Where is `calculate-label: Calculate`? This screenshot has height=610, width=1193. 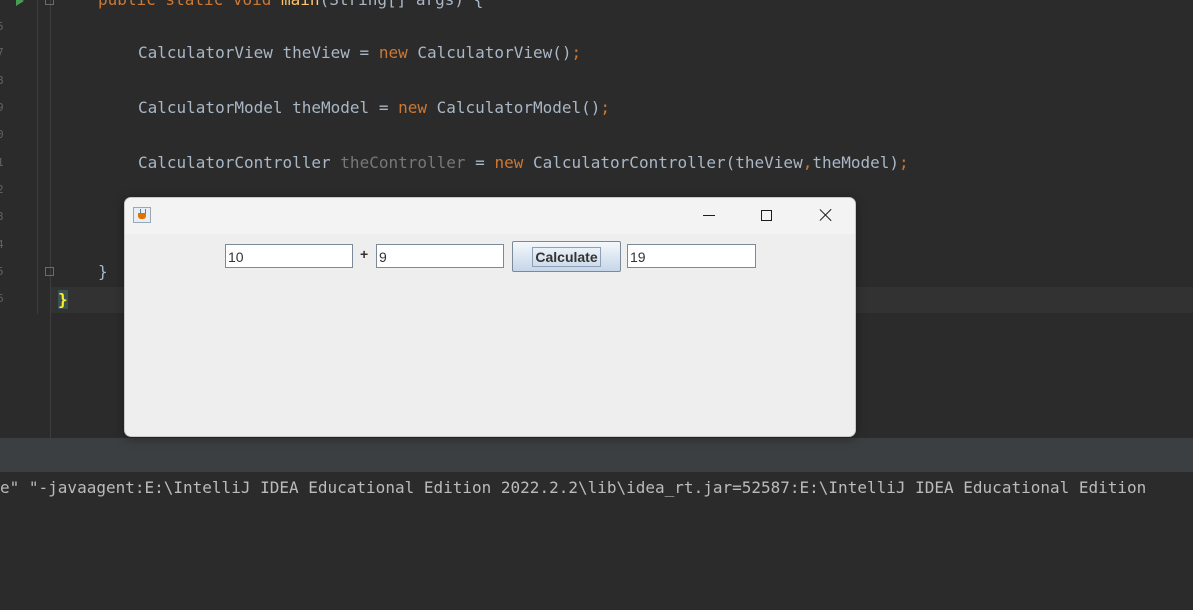
calculate-label: Calculate is located at coordinates (566, 256).